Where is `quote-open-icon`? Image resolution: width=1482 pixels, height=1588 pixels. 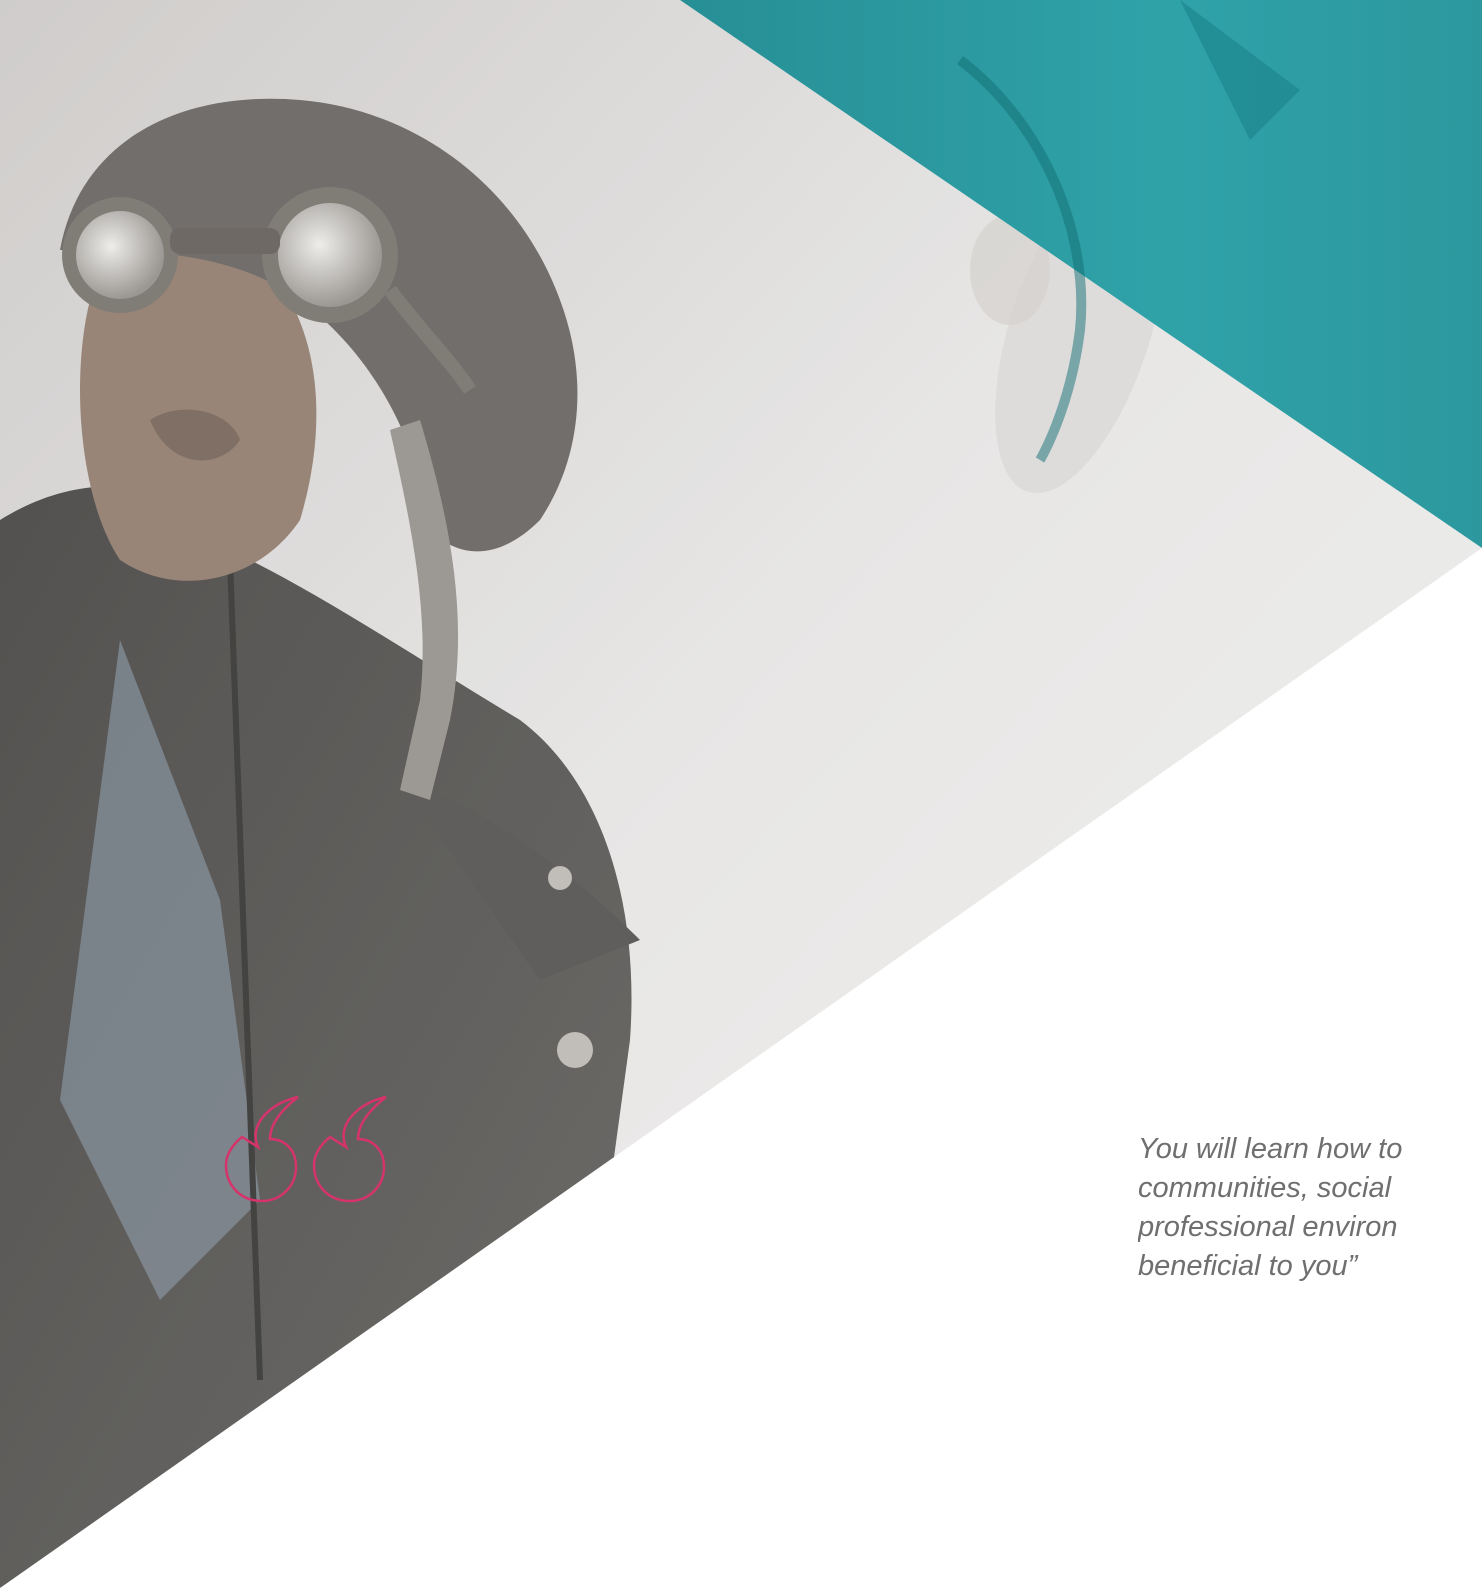 quote-open-icon is located at coordinates (305, 1149).